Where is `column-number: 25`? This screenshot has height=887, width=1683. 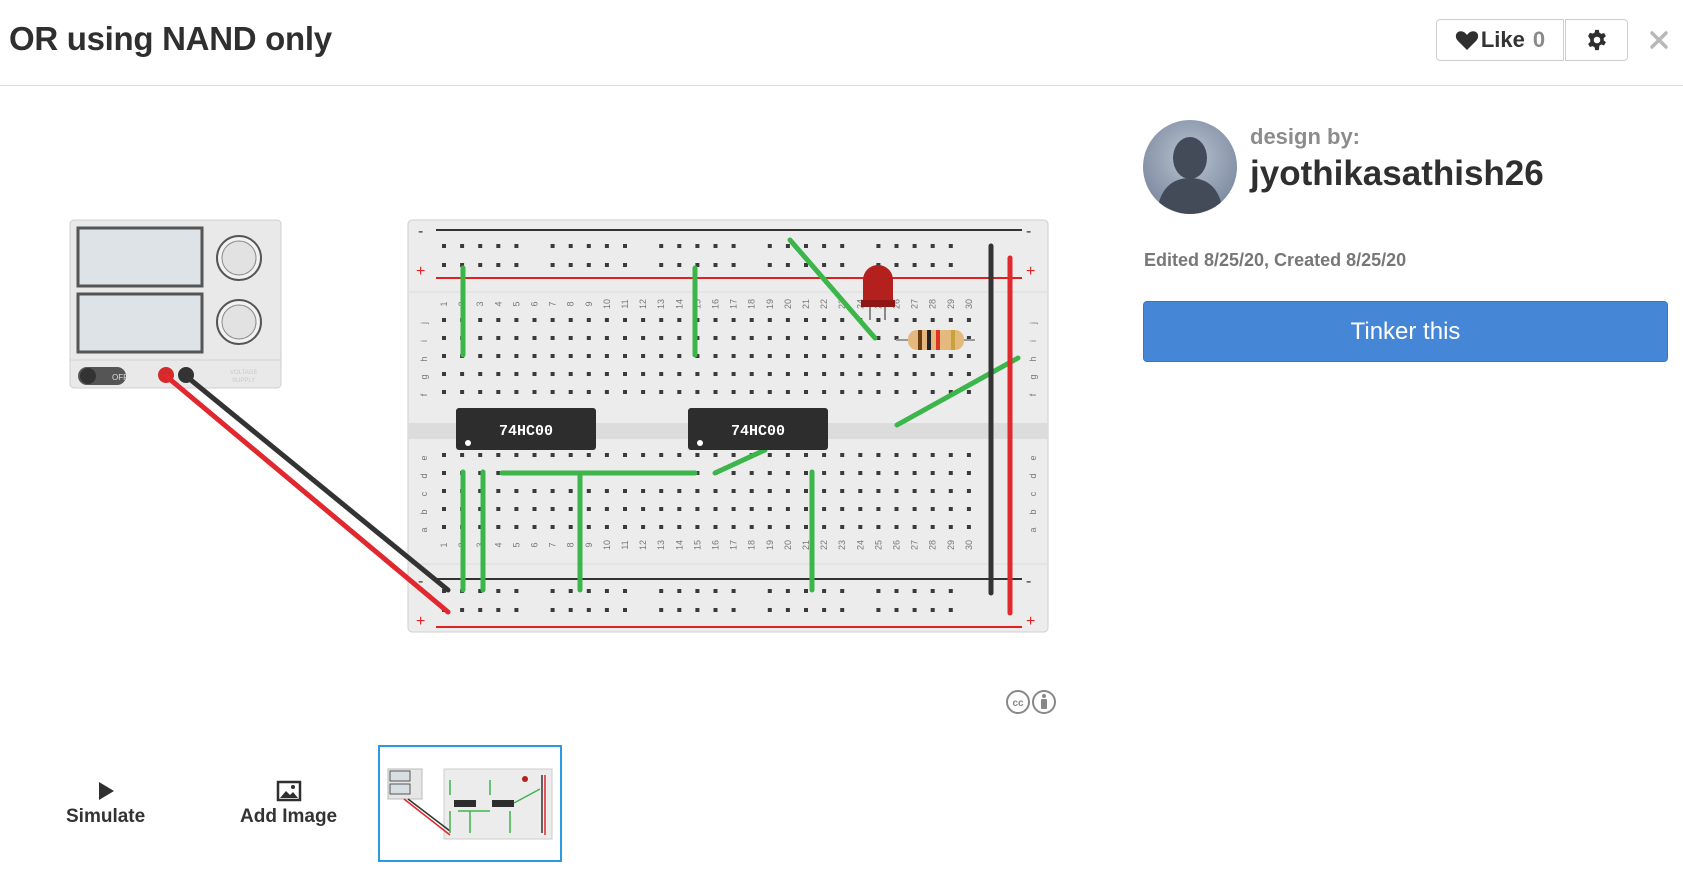
column-number: 25 is located at coordinates (878, 545).